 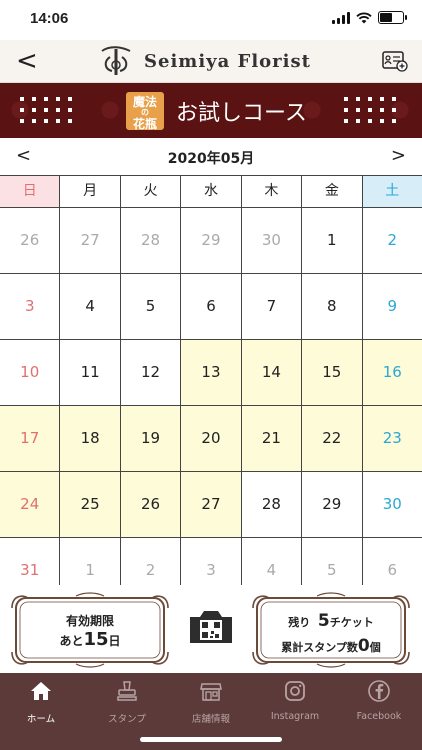 I want to click on stamp-count-unit: 個, so click(x=375, y=647).